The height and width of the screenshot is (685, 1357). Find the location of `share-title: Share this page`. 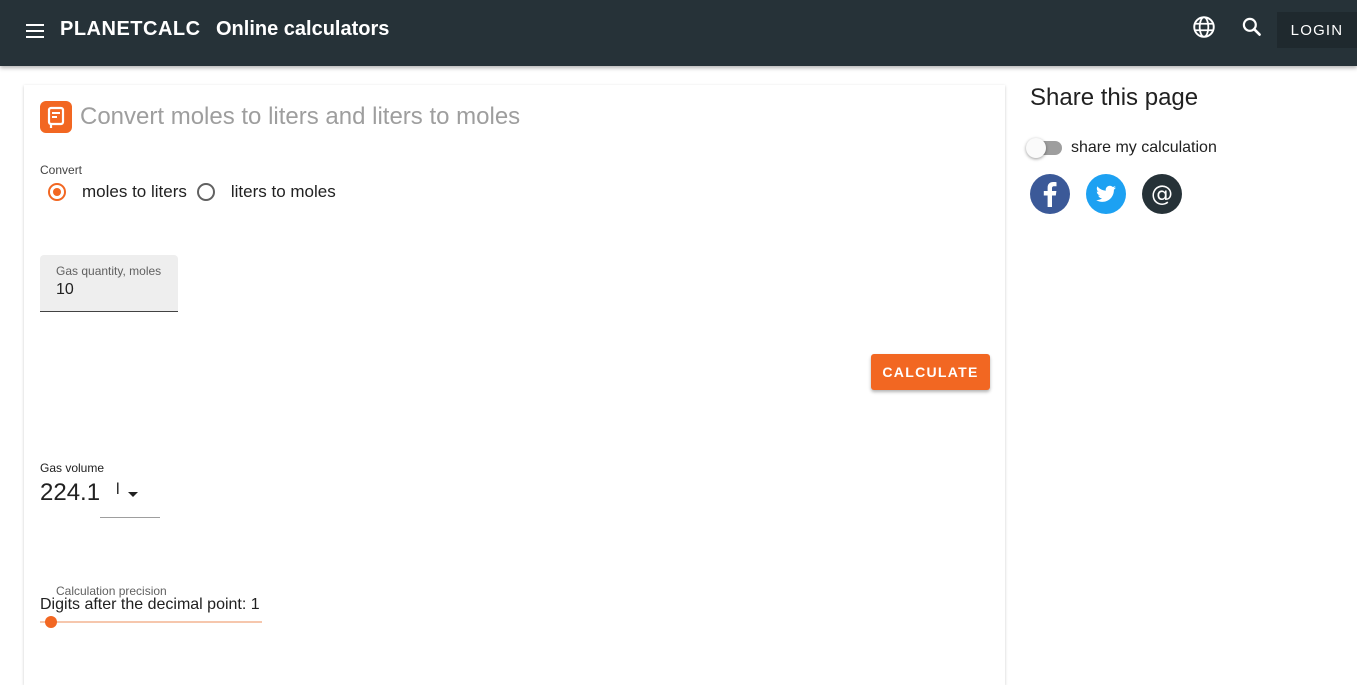

share-title: Share this page is located at coordinates (1114, 97).